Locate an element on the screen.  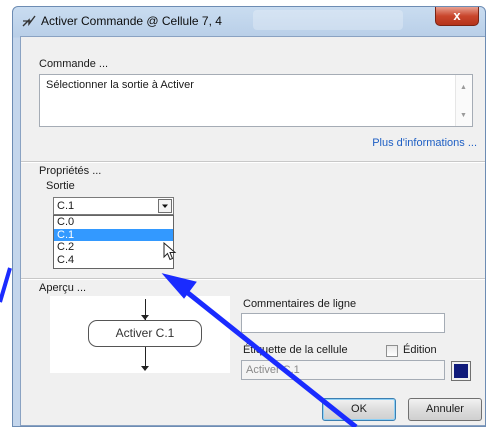
option-c4: C.4 is located at coordinates (113, 260).